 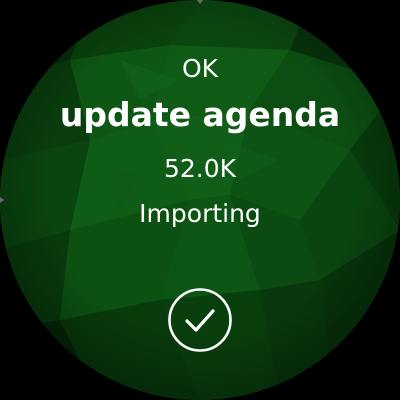 What do you see at coordinates (200, 168) in the screenshot?
I see `item-count: 52.0K` at bounding box center [200, 168].